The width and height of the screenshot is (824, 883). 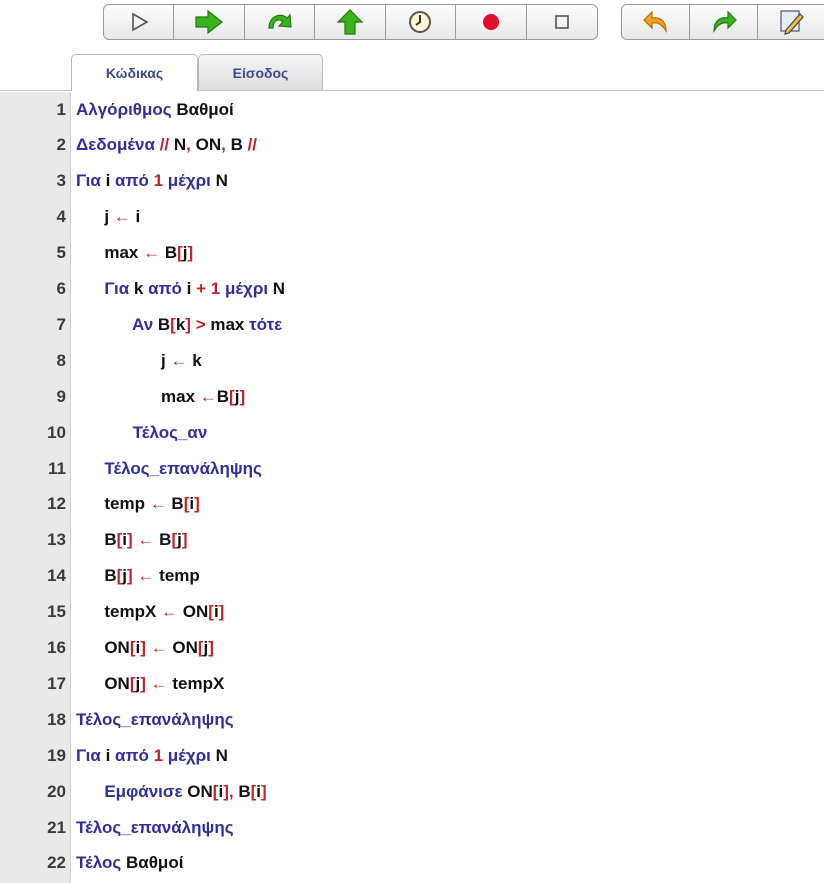 I want to click on line-number: 9, so click(x=61, y=396).